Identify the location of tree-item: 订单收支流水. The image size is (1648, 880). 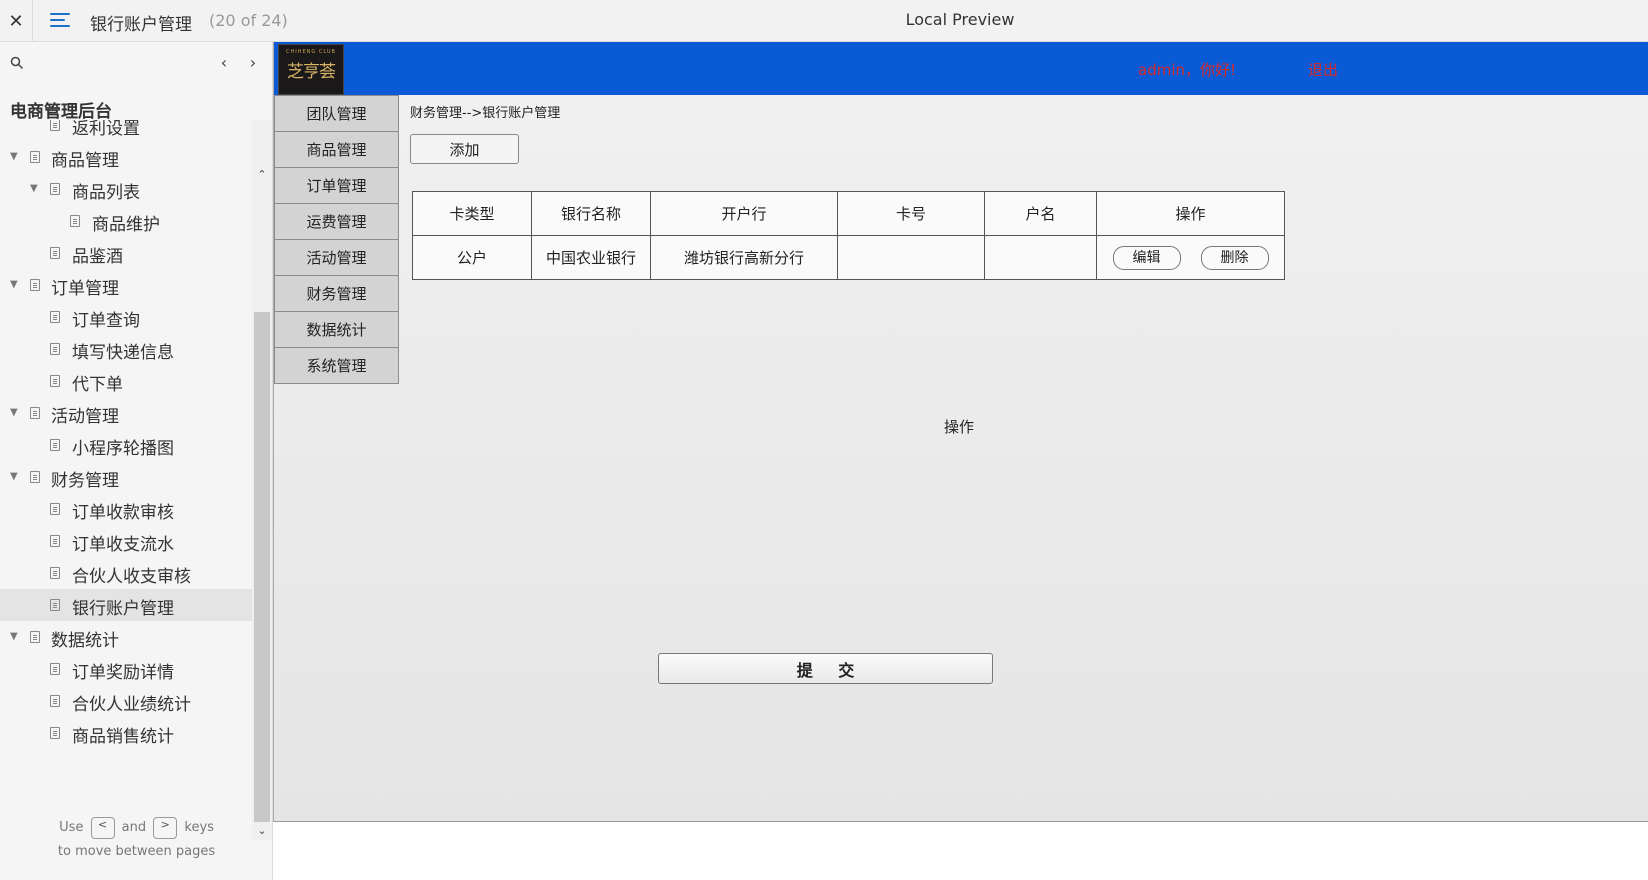
(126, 541).